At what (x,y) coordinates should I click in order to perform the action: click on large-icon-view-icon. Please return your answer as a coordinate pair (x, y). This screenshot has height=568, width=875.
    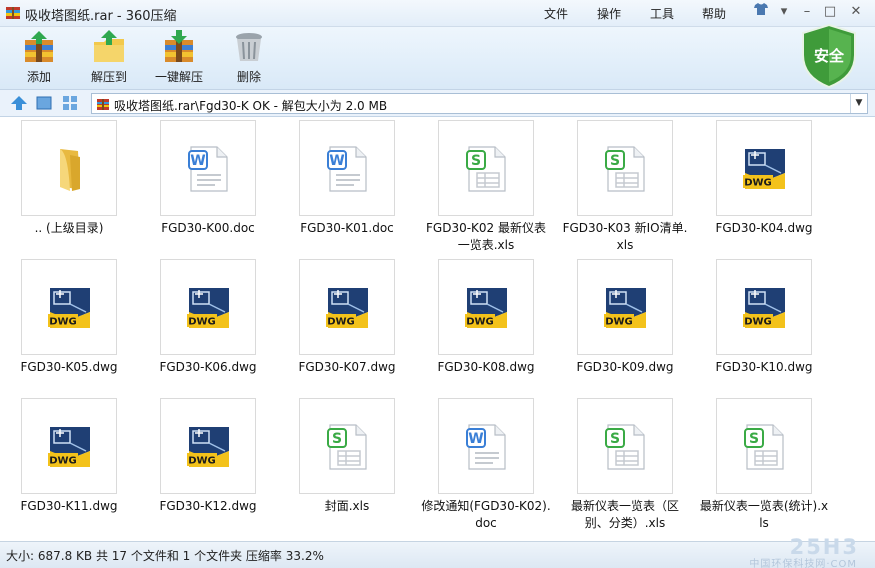
    Looking at the image, I should click on (44, 103).